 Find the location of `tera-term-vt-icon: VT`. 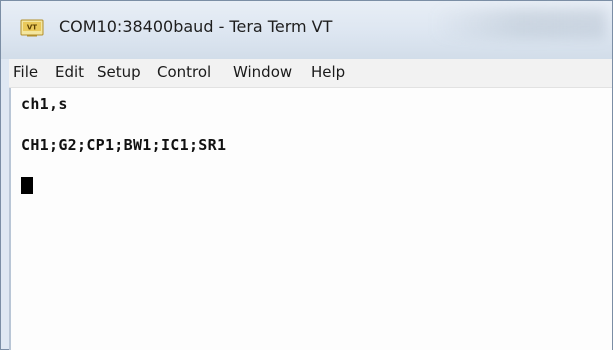

tera-term-vt-icon: VT is located at coordinates (32, 27).